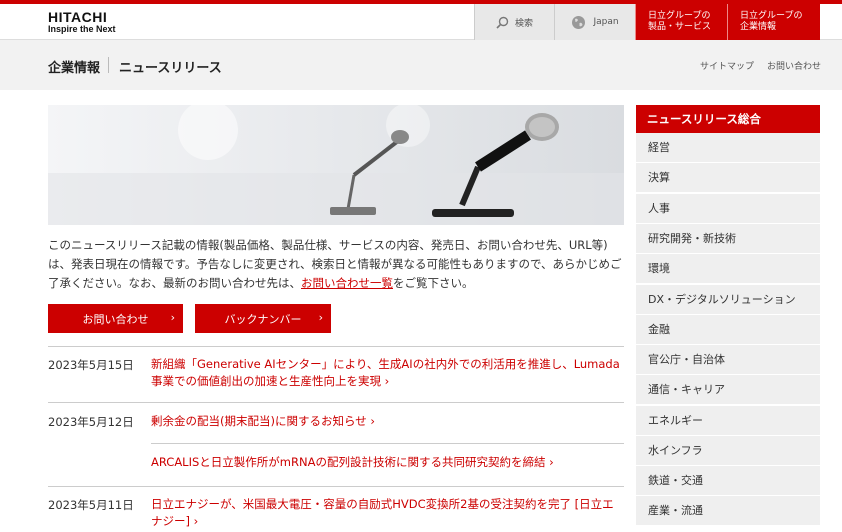  Describe the element at coordinates (728, 390) in the screenshot. I see `sidebar-item-telecom: 通信・キャリア` at that location.